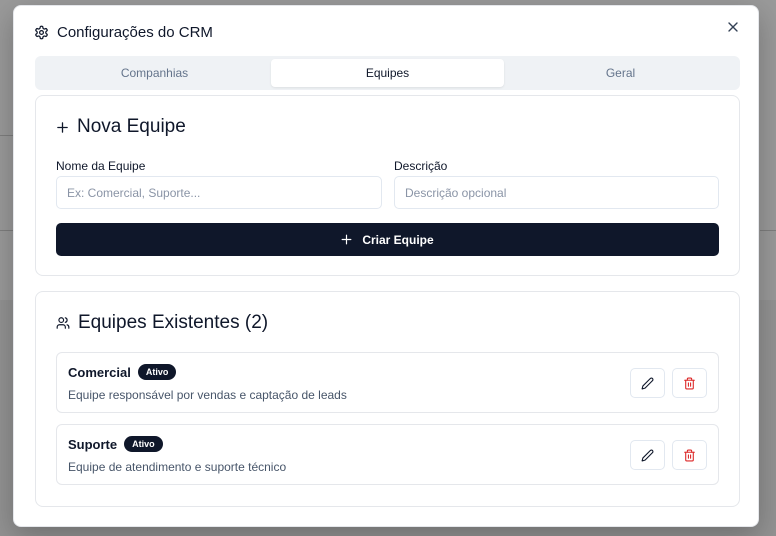  I want to click on dialog-header: Configurações do CRM, so click(123, 32).